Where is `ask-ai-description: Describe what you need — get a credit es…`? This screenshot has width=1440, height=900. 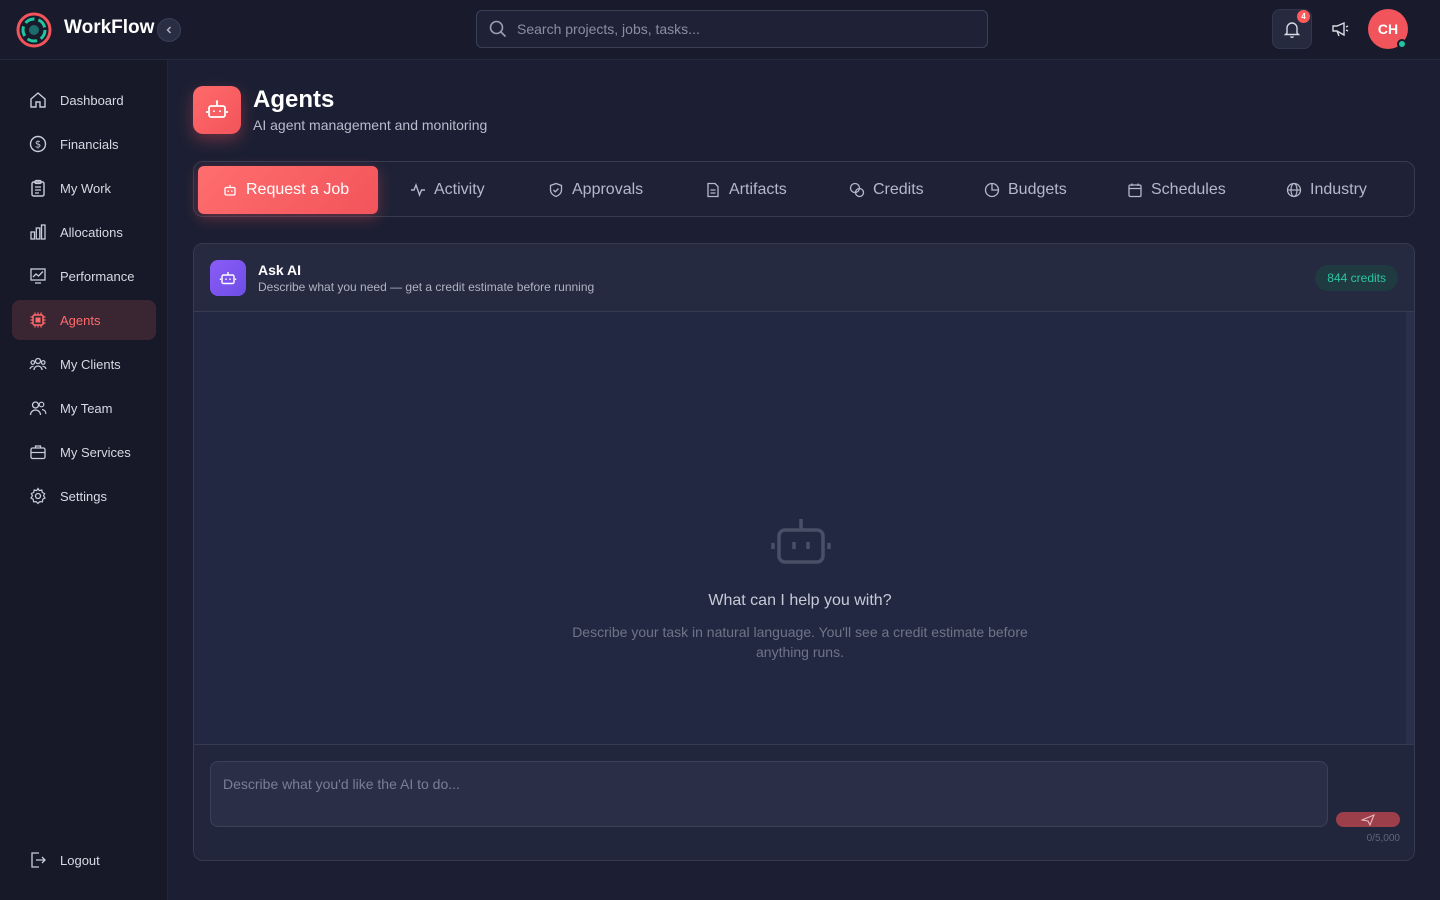 ask-ai-description: Describe what you need — get a credit es… is located at coordinates (426, 287).